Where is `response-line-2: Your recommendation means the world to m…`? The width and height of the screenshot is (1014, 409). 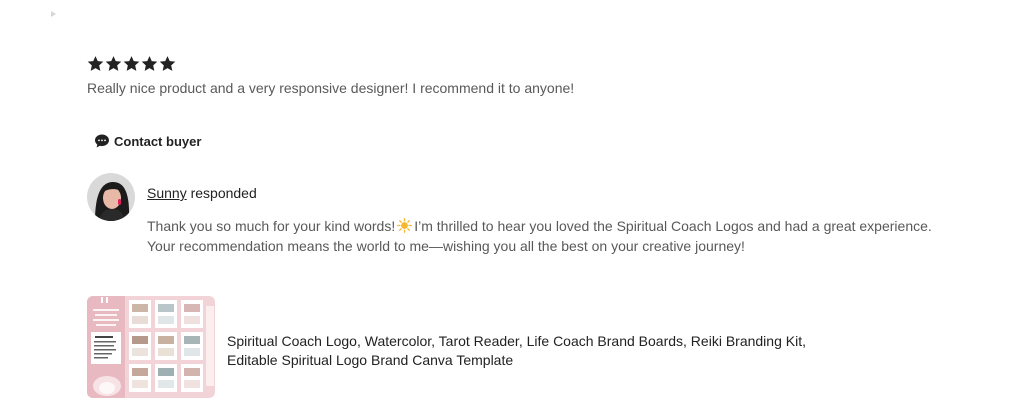
response-line-2: Your recommendation means the world to m… is located at coordinates (446, 246).